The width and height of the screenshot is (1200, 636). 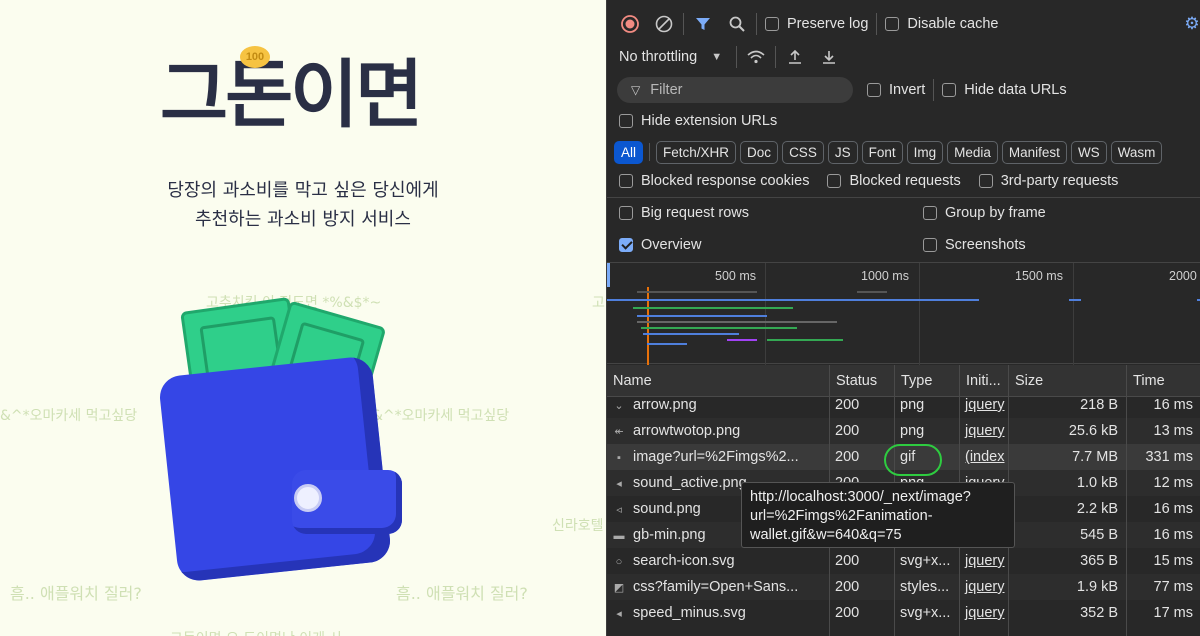 I want to click on filter-input: ▽ Filter, so click(x=735, y=90).